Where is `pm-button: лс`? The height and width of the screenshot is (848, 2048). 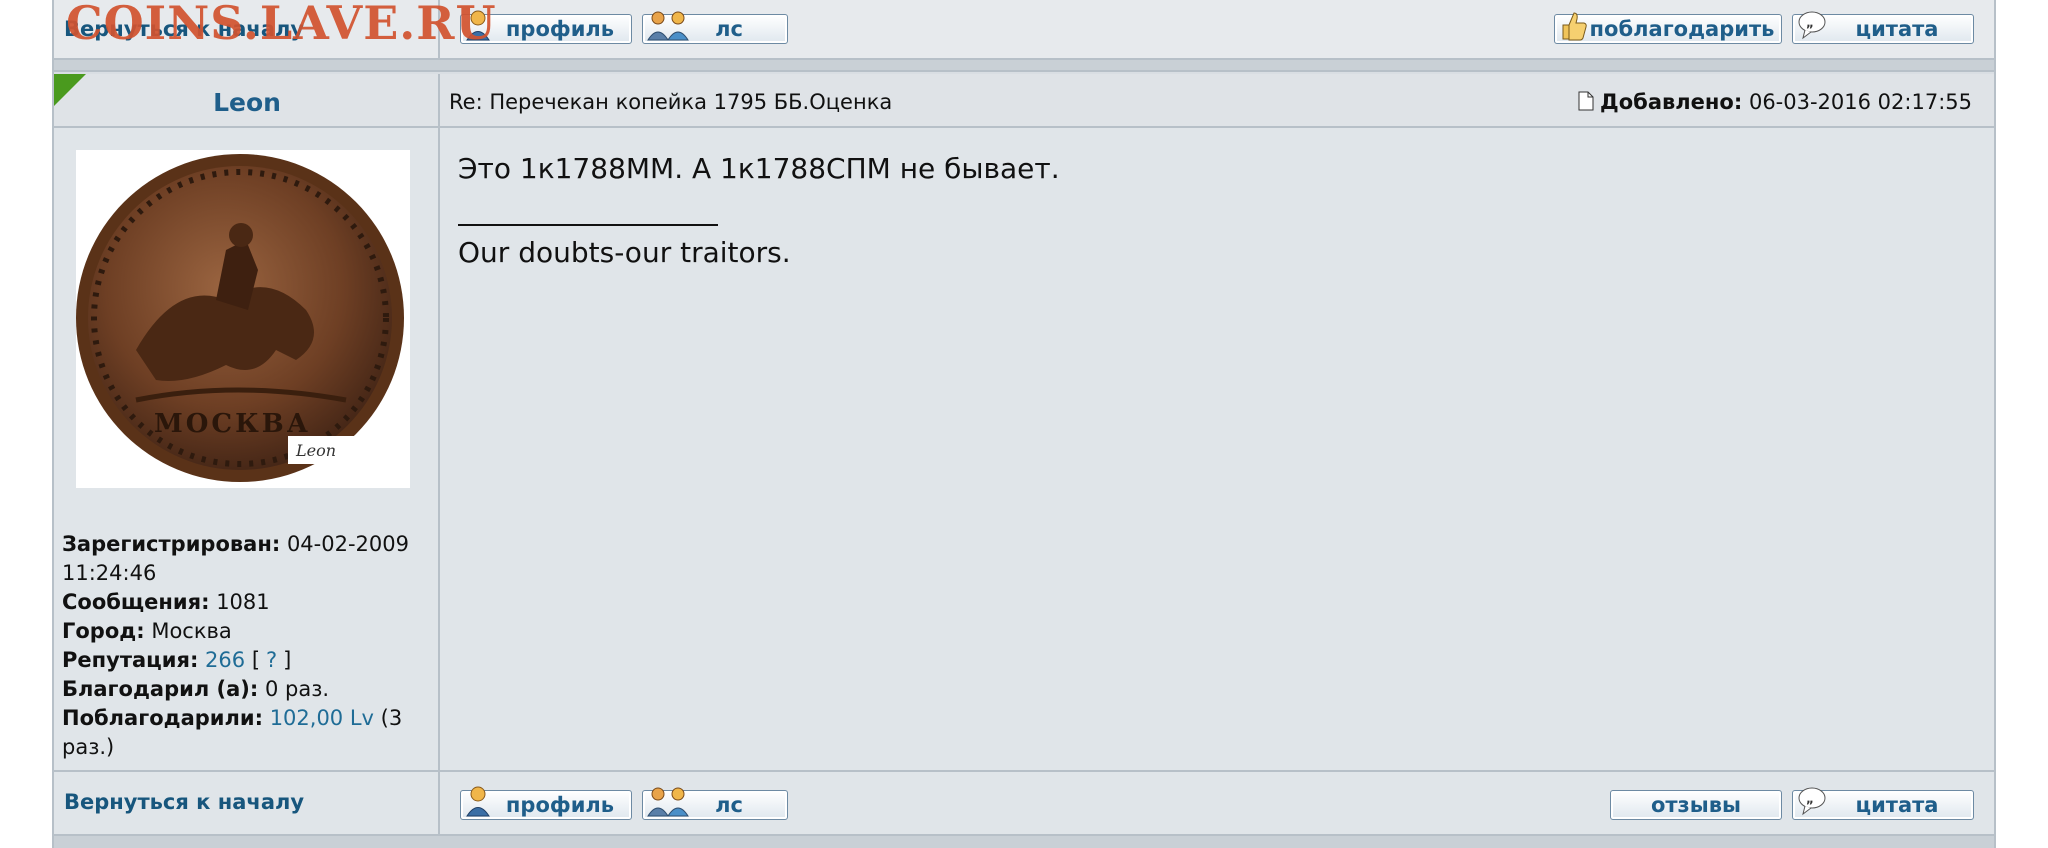 pm-button: лс is located at coordinates (715, 27).